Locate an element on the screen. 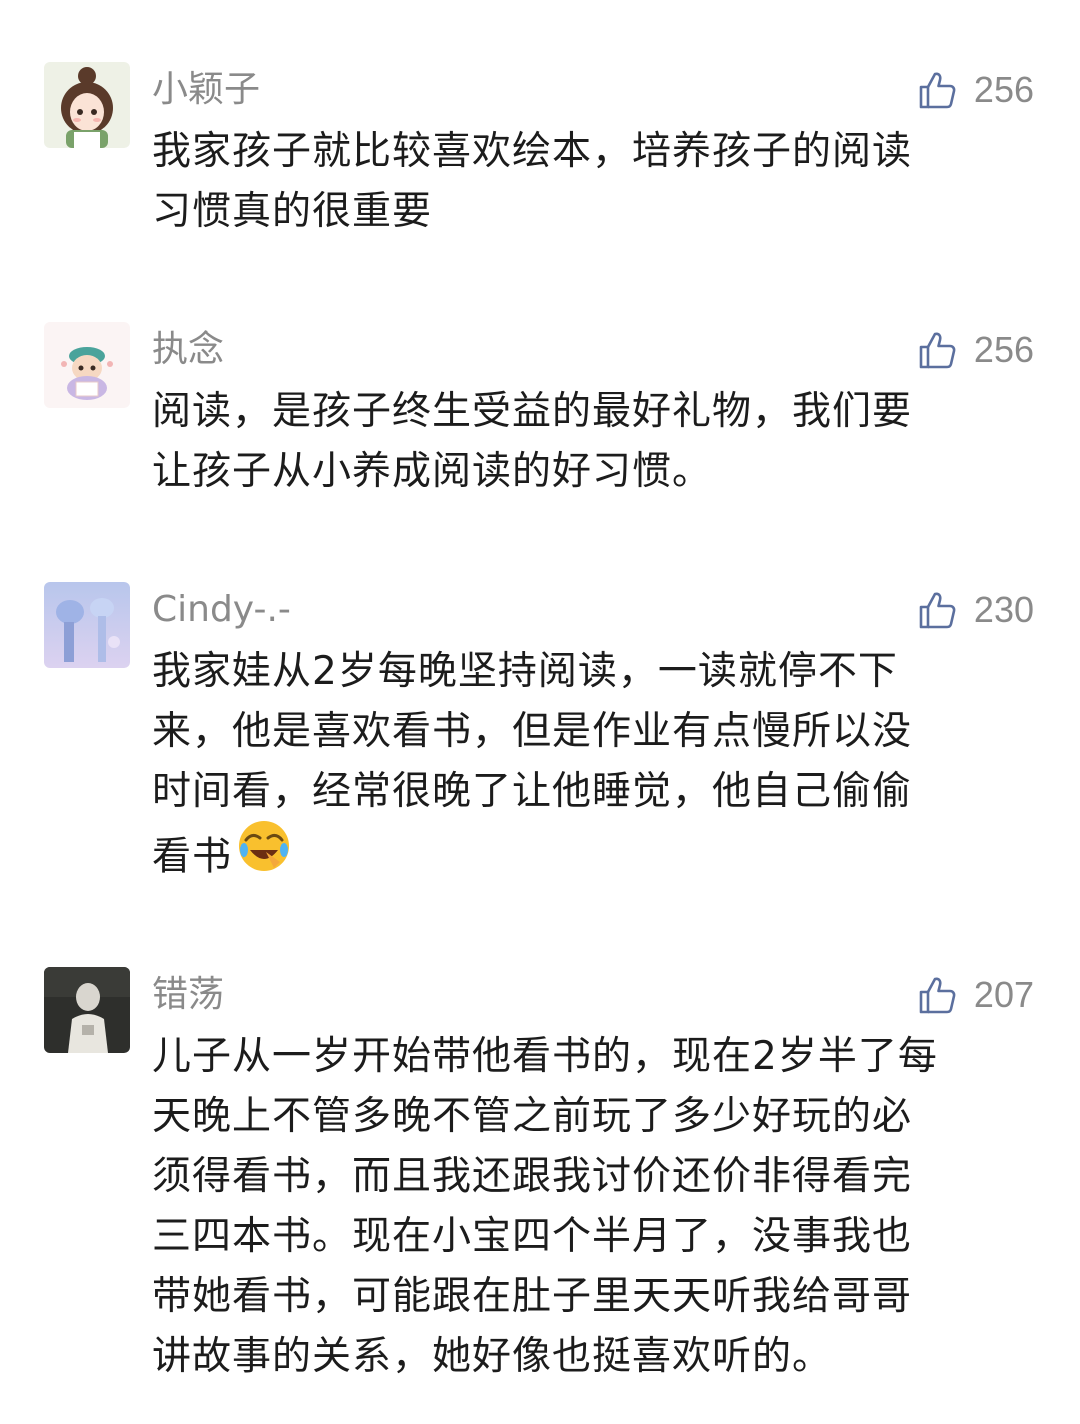 This screenshot has width=1080, height=1424. comment-line: 时间看，经常很晚了让他睡觉，他自己偷偷 is located at coordinates (532, 791).